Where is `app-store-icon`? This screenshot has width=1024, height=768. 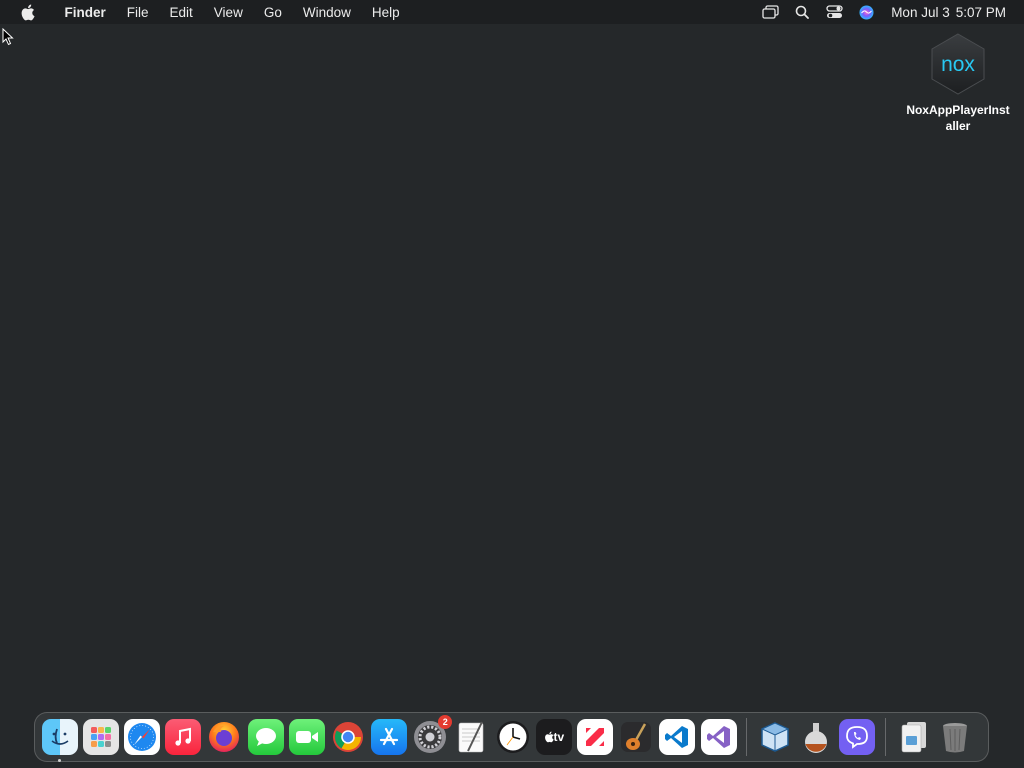 app-store-icon is located at coordinates (389, 736).